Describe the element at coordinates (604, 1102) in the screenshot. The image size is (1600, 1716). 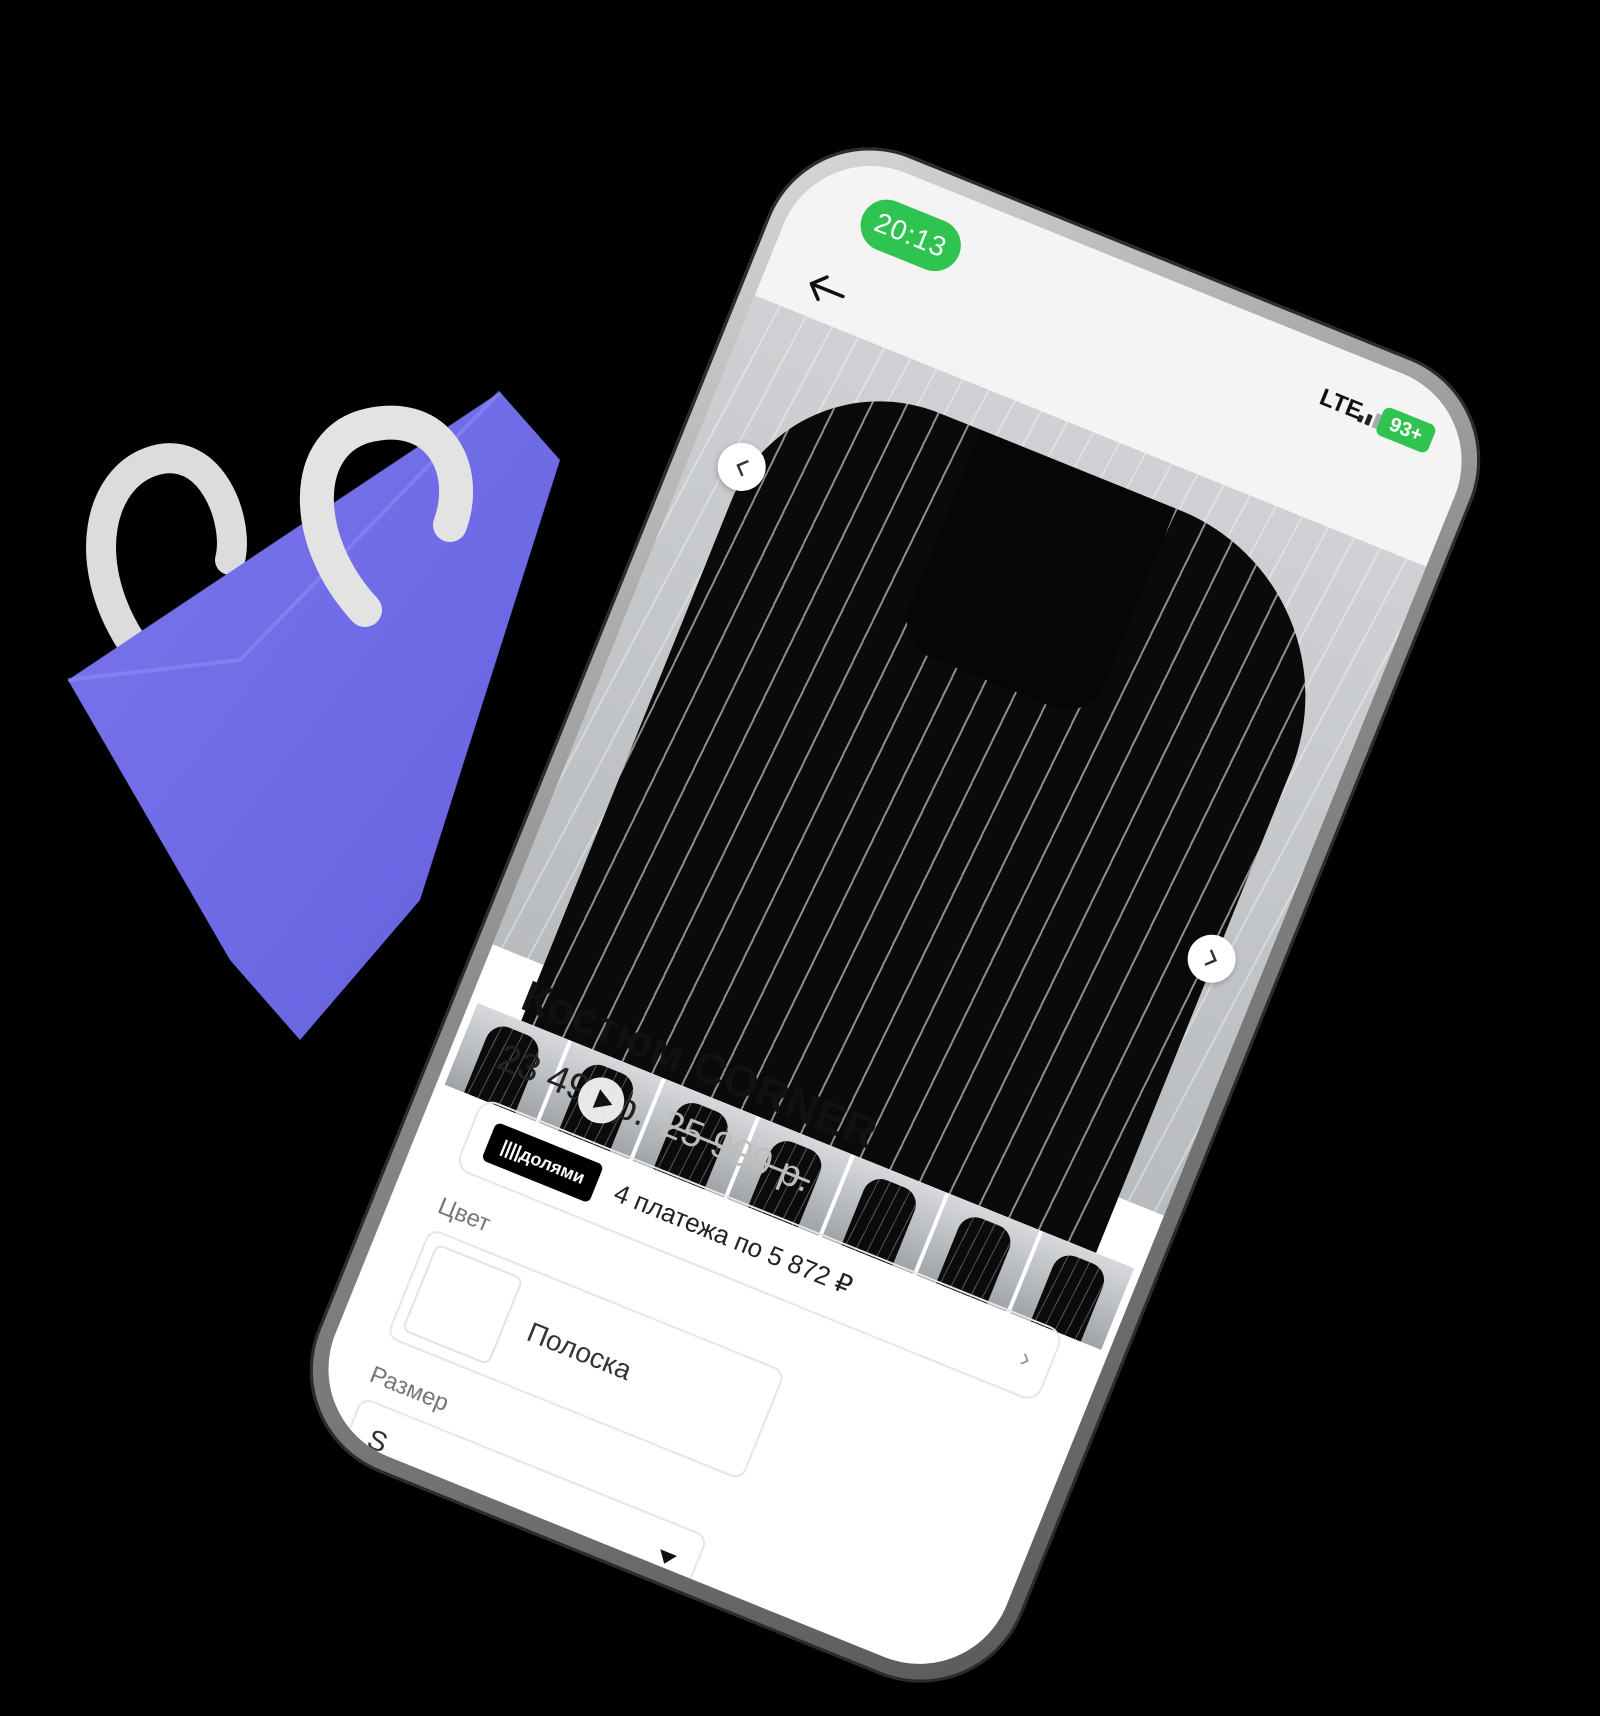
I see `play-icon` at that location.